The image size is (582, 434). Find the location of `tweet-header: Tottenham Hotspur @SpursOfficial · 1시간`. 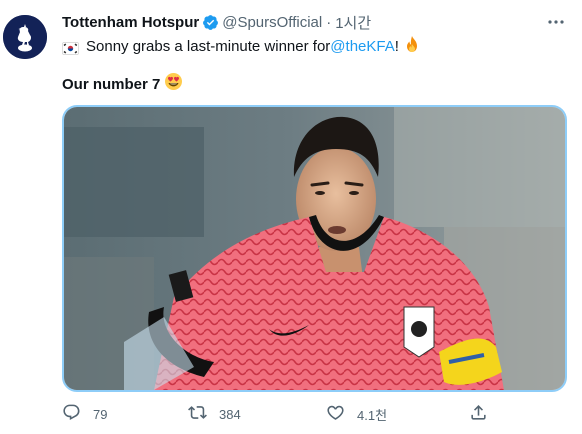

tweet-header: Tottenham Hotspur @SpursOfficial · 1시간 is located at coordinates (216, 22).